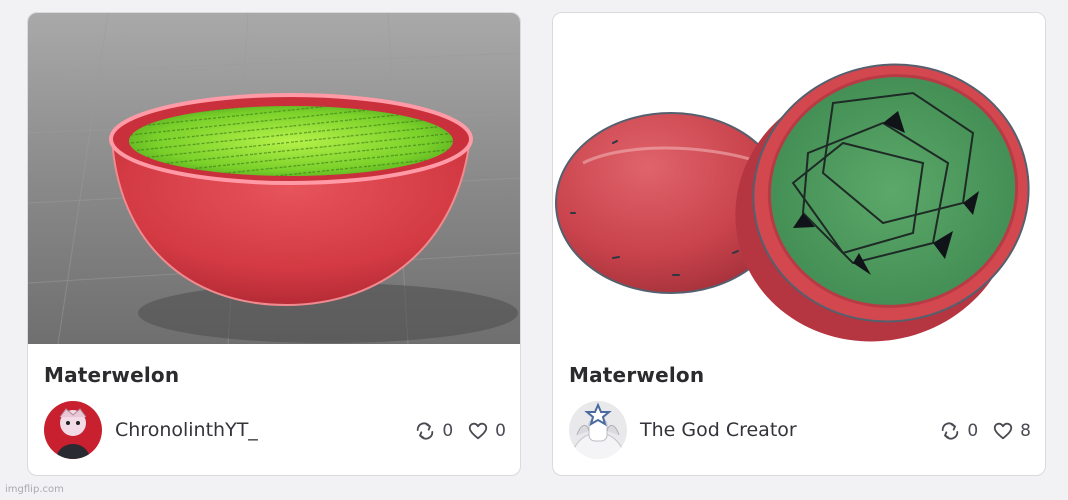  What do you see at coordinates (718, 430) in the screenshot?
I see `creator-name: The God Creator` at bounding box center [718, 430].